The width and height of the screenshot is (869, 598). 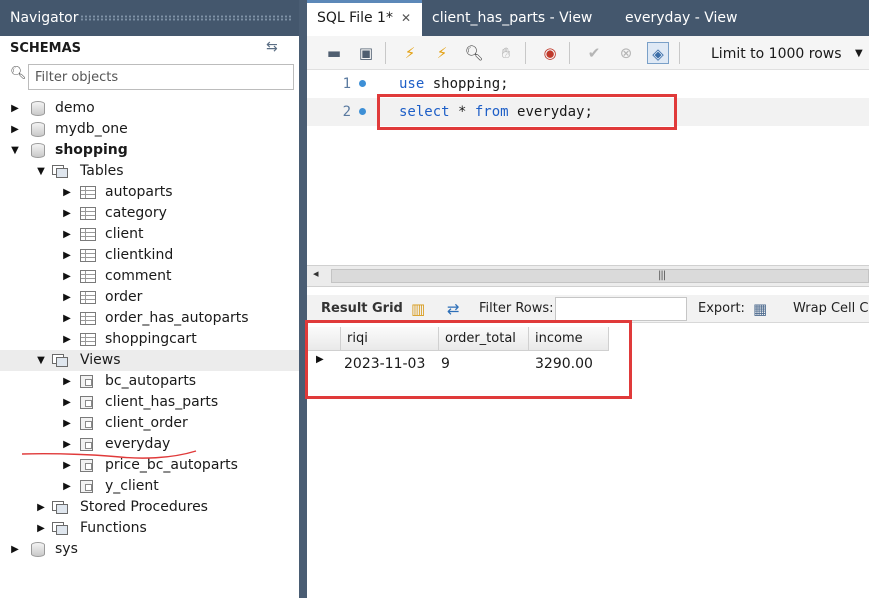 What do you see at coordinates (149, 360) in the screenshot?
I see `folder-views: ▼ Views` at bounding box center [149, 360].